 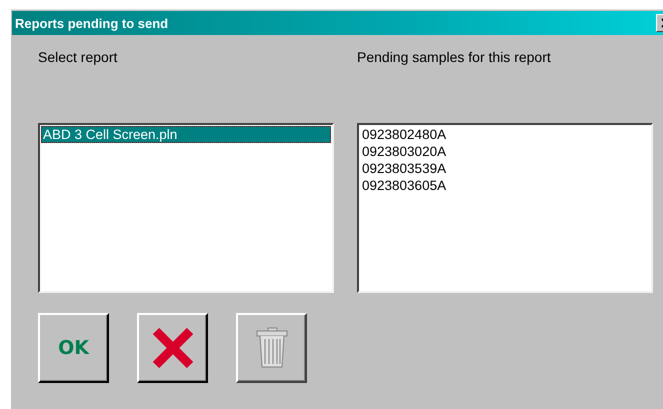 I want to click on report-item: ABD 3 Cell Screen.pln, so click(x=186, y=134).